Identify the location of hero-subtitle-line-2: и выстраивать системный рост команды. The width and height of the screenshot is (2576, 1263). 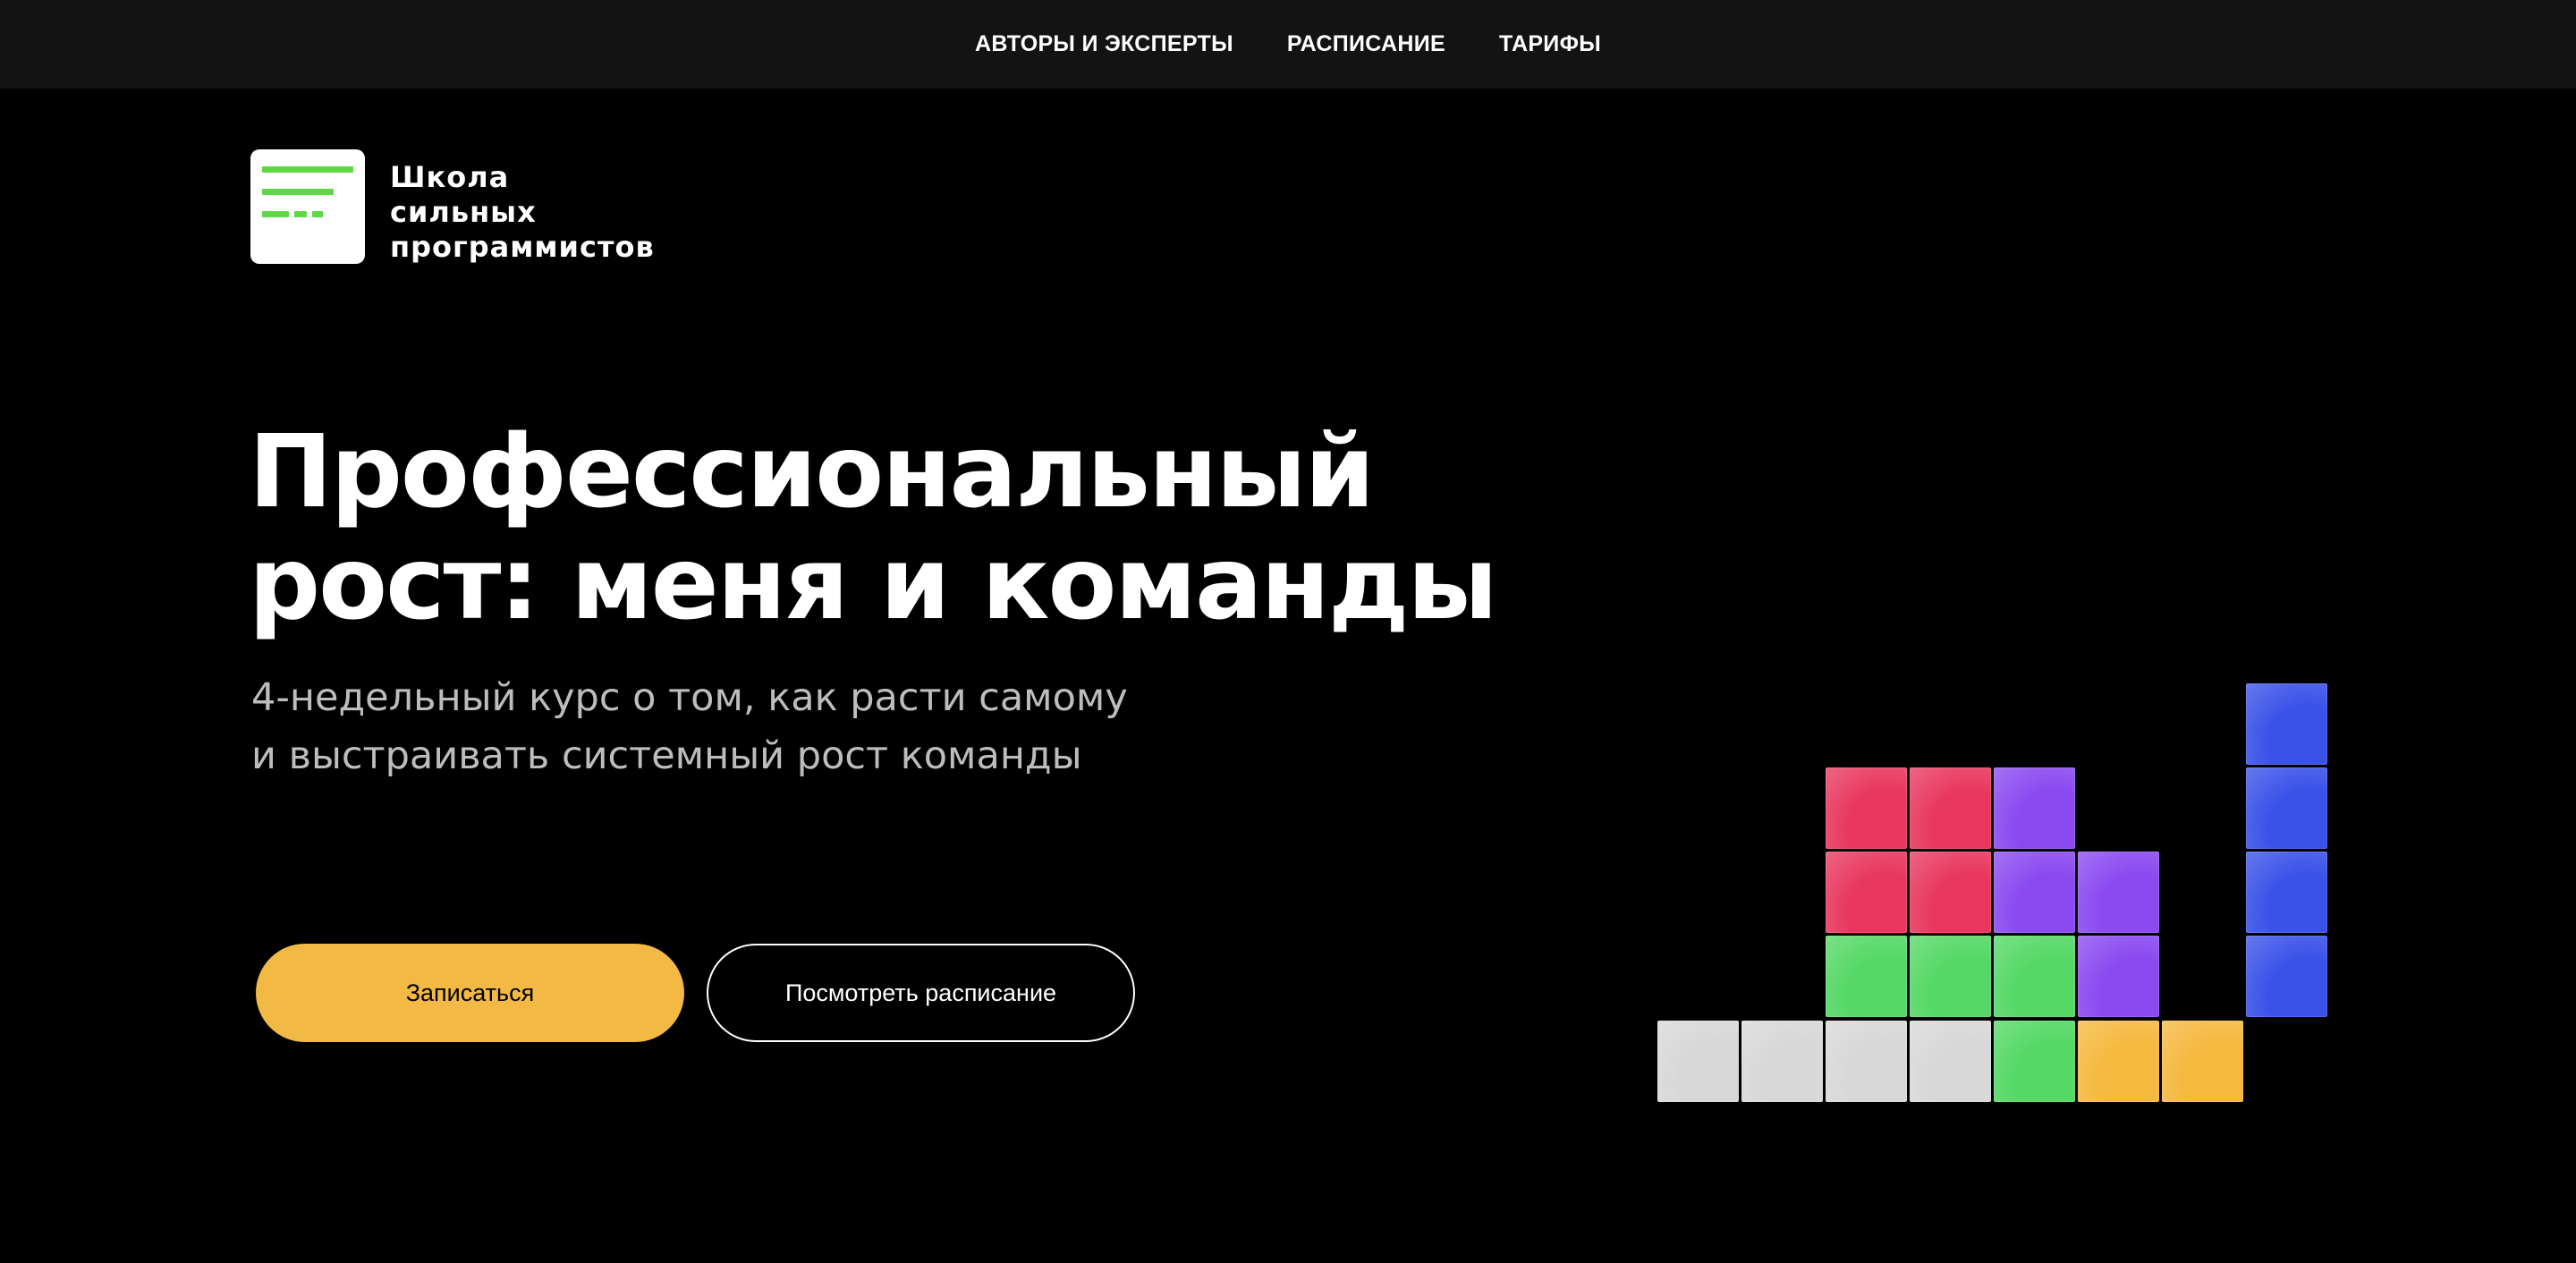
(666, 755).